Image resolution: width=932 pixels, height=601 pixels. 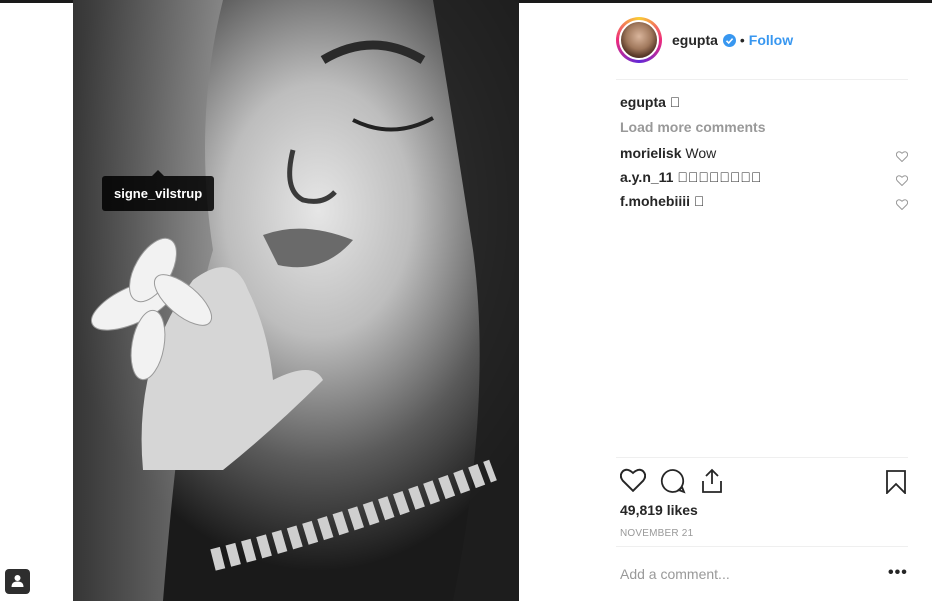 What do you see at coordinates (673, 482) in the screenshot?
I see `comment-bubble-icon` at bounding box center [673, 482].